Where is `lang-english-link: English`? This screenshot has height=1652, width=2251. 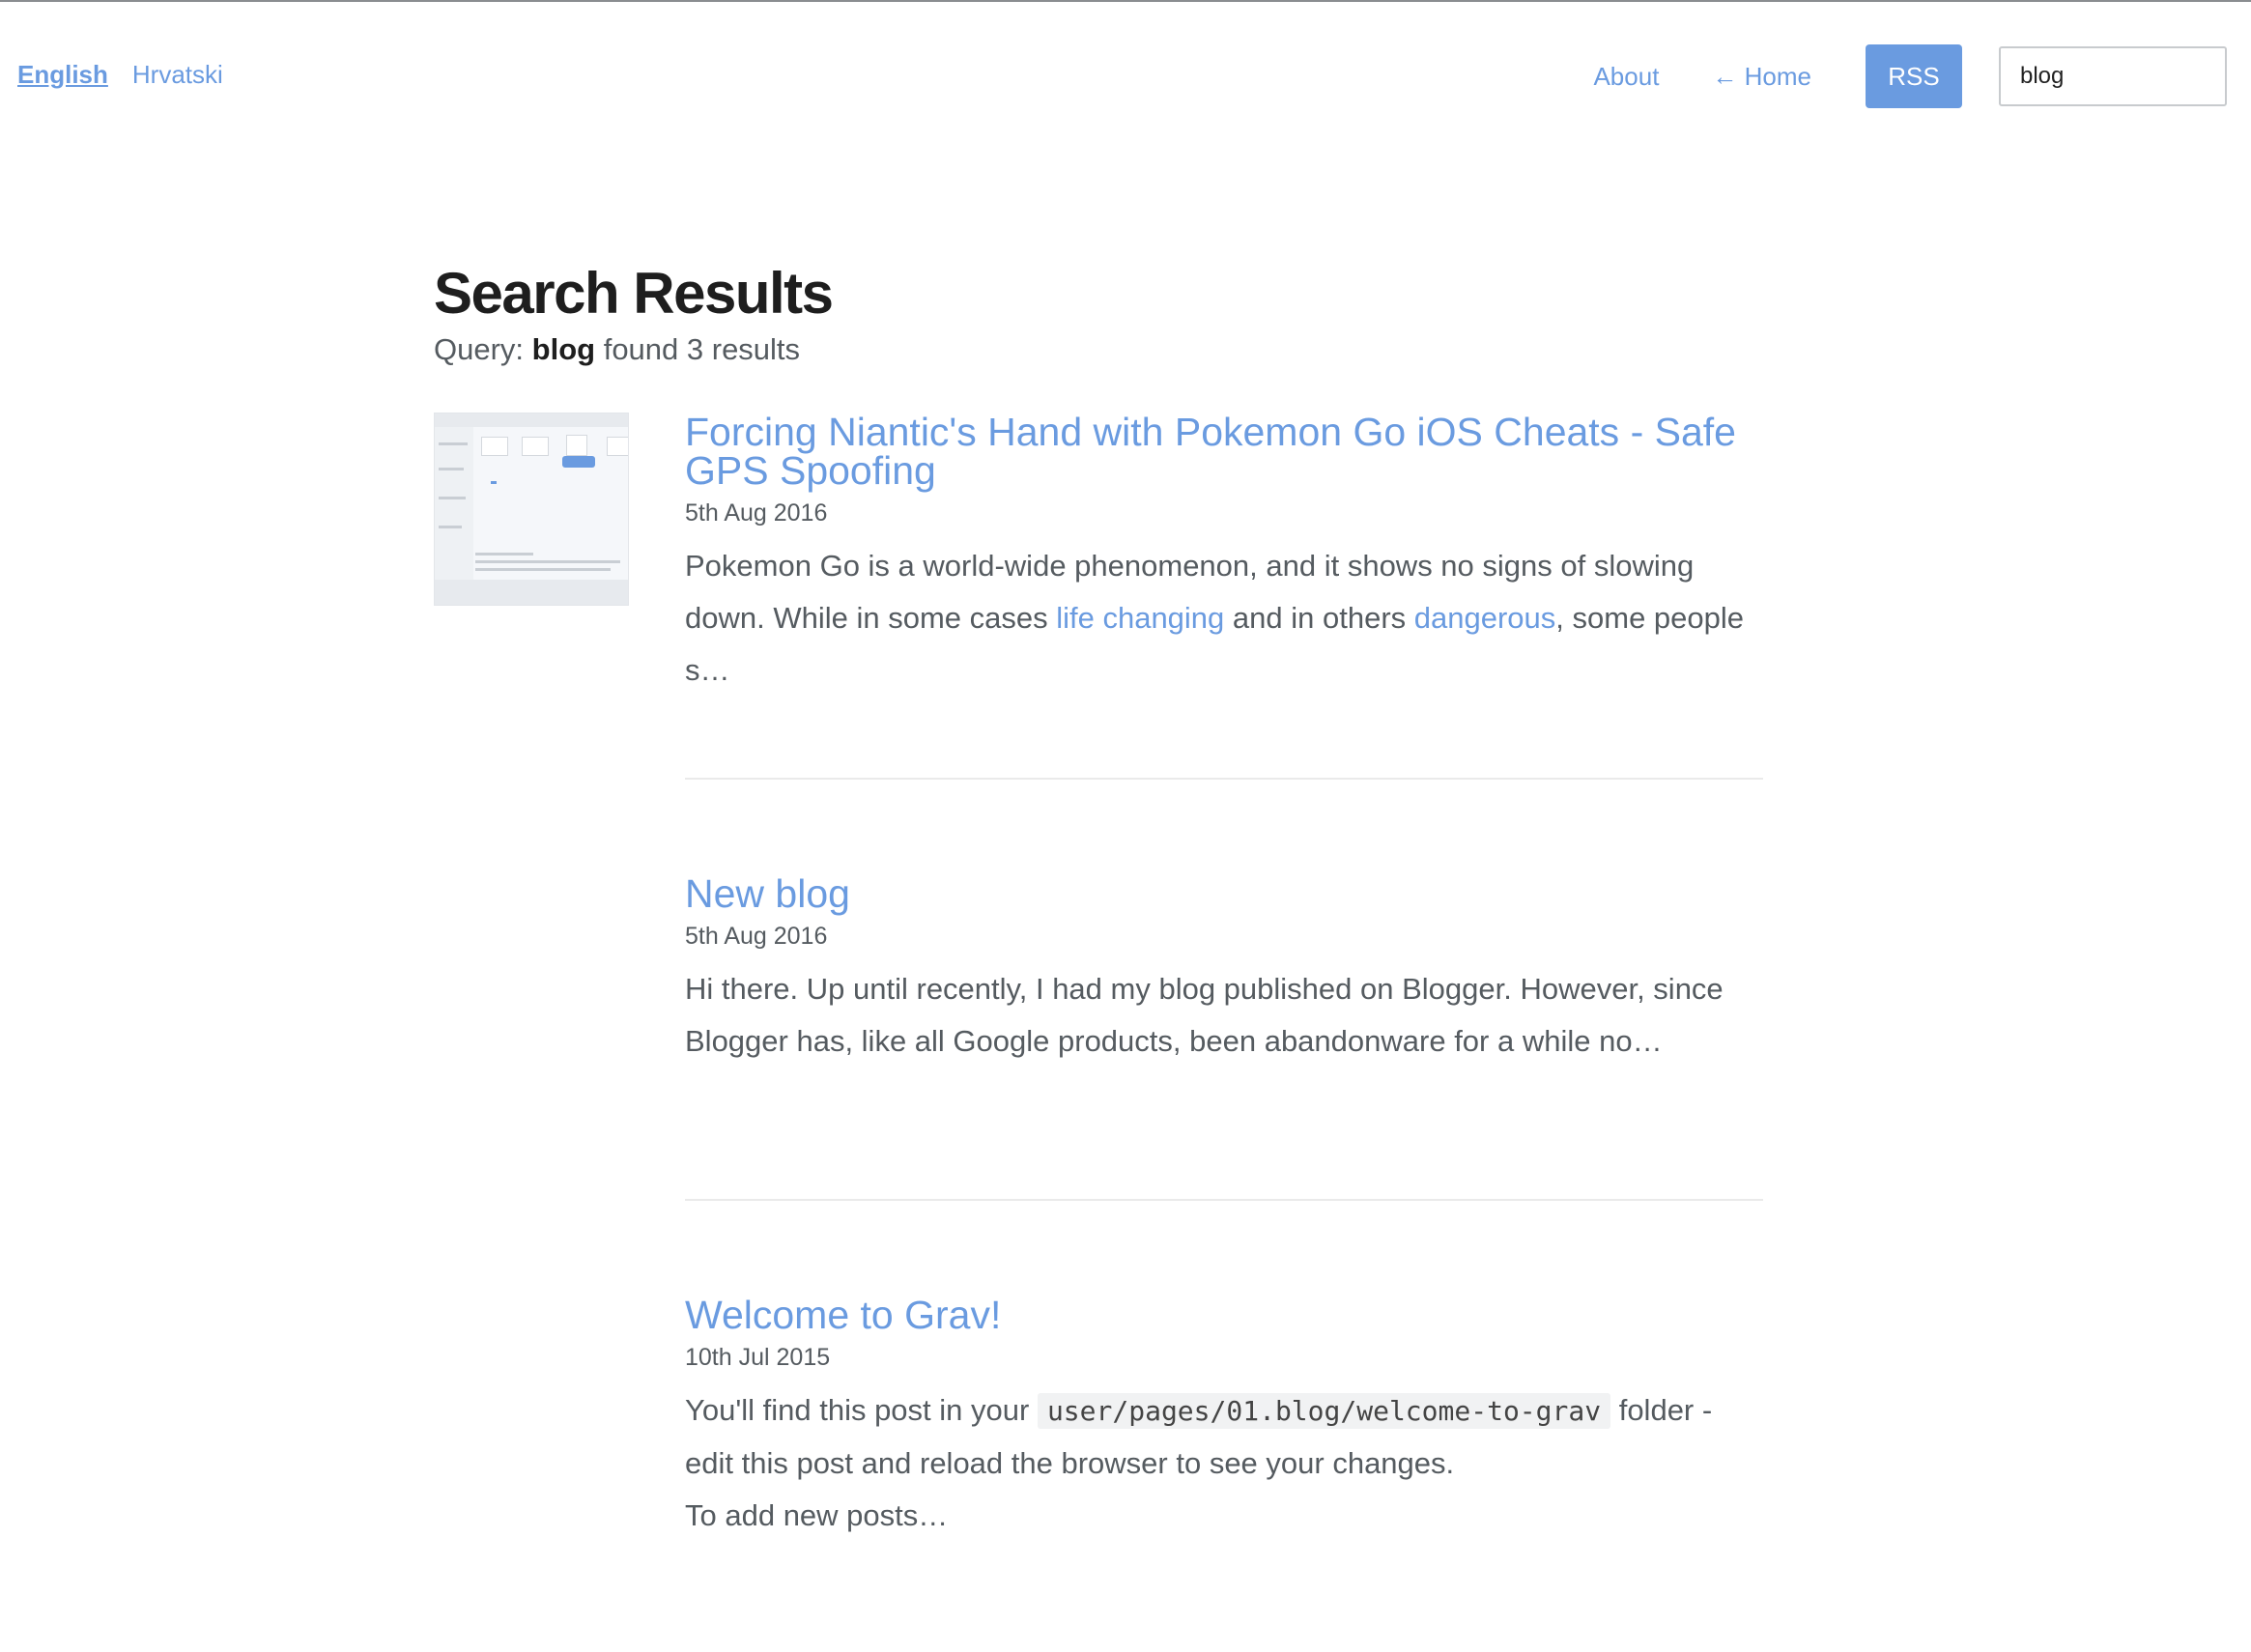 lang-english-link: English is located at coordinates (62, 75).